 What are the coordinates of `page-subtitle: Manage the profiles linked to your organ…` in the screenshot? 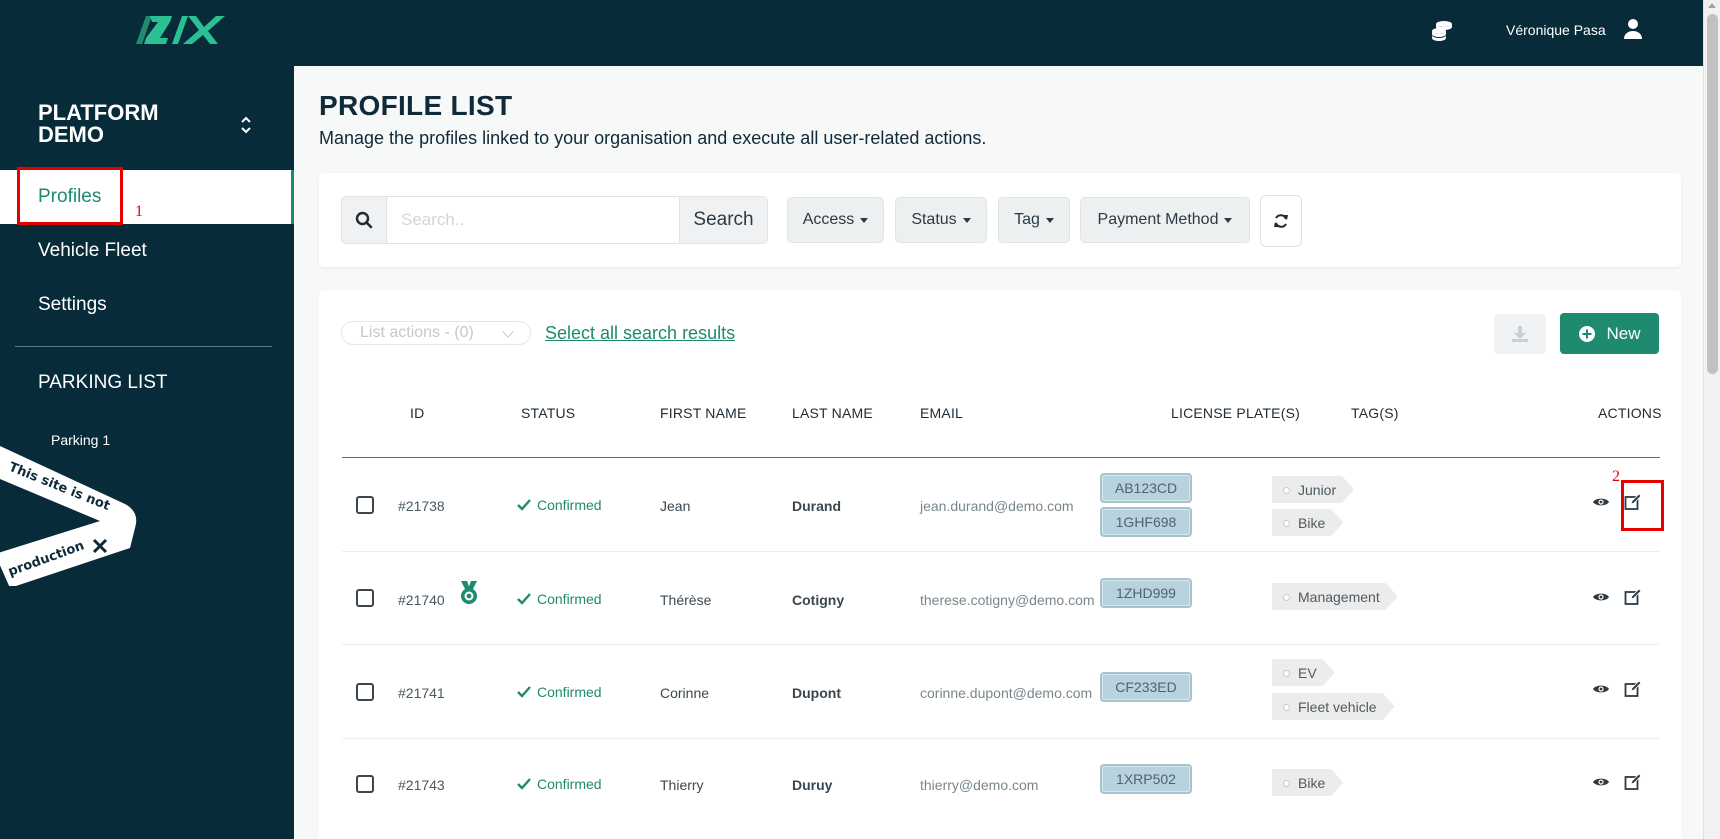 It's located at (653, 138).